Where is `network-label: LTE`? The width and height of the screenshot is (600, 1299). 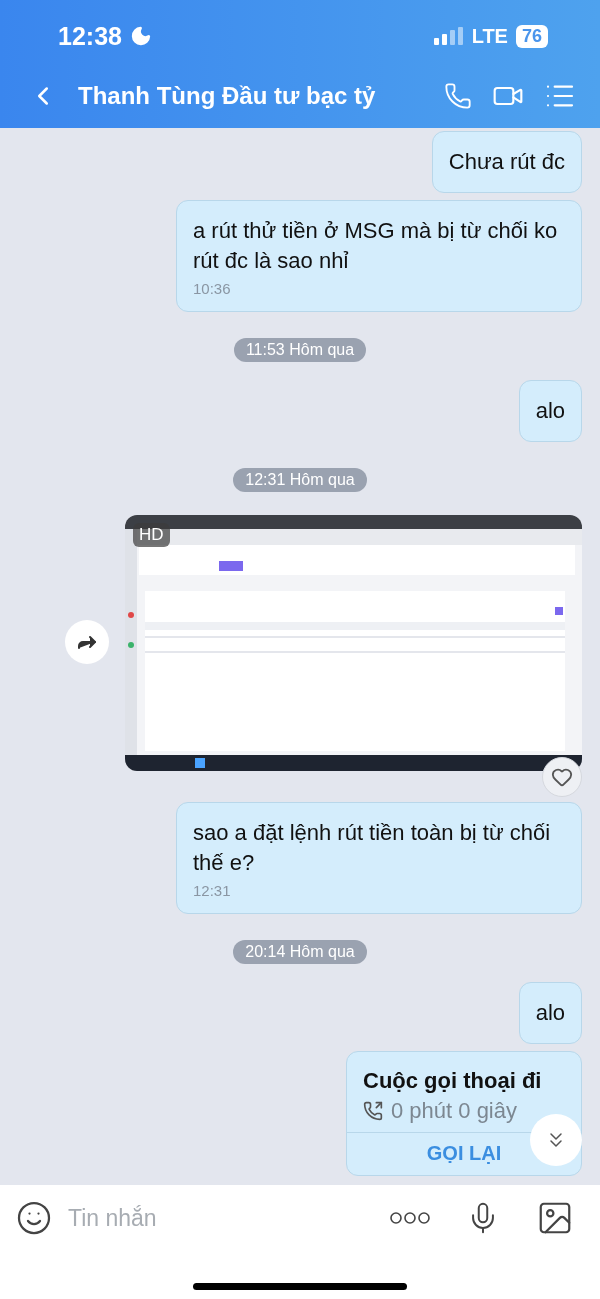
network-label: LTE is located at coordinates (489, 36).